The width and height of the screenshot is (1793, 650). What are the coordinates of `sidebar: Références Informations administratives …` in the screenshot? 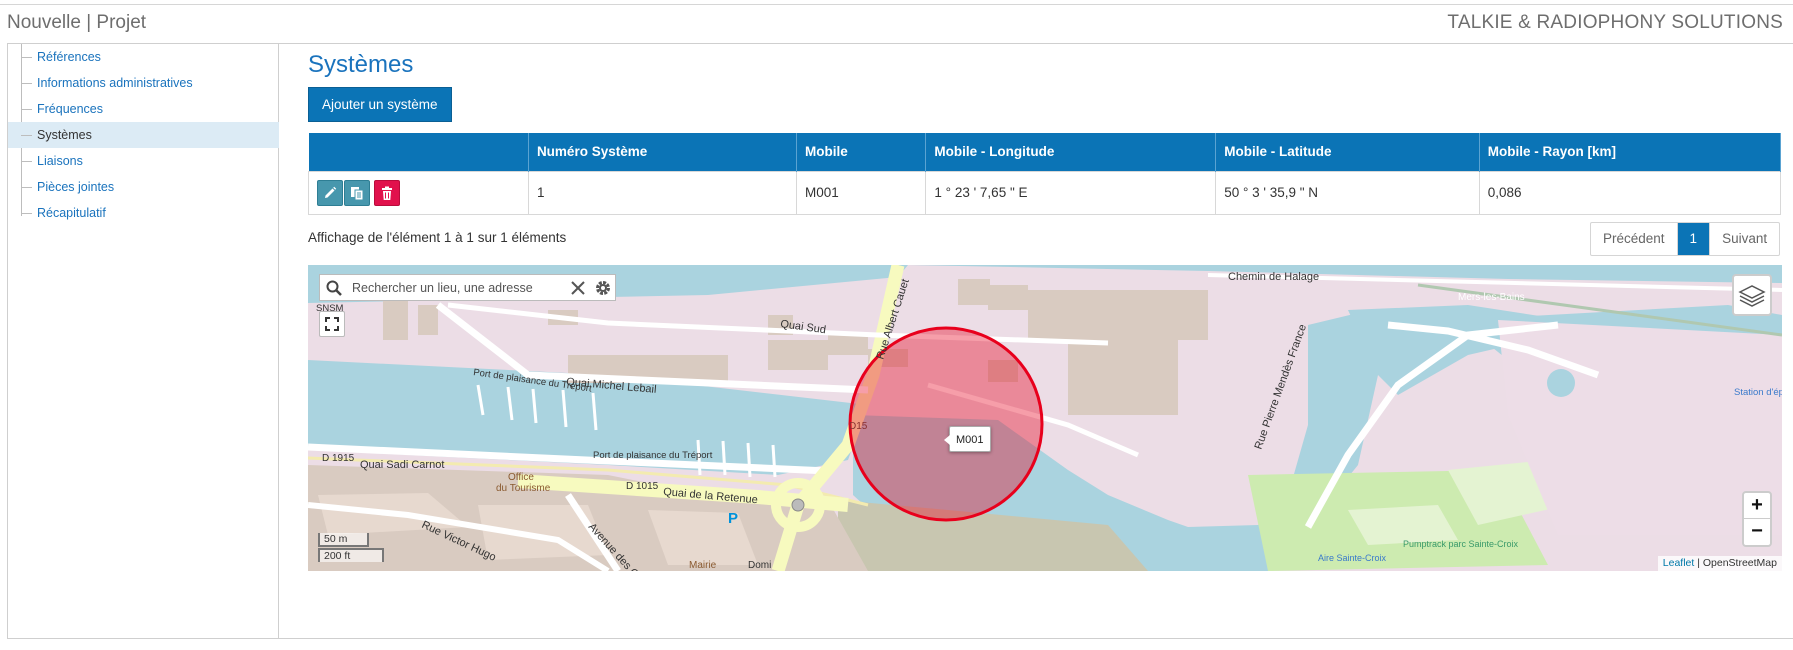 It's located at (143, 341).